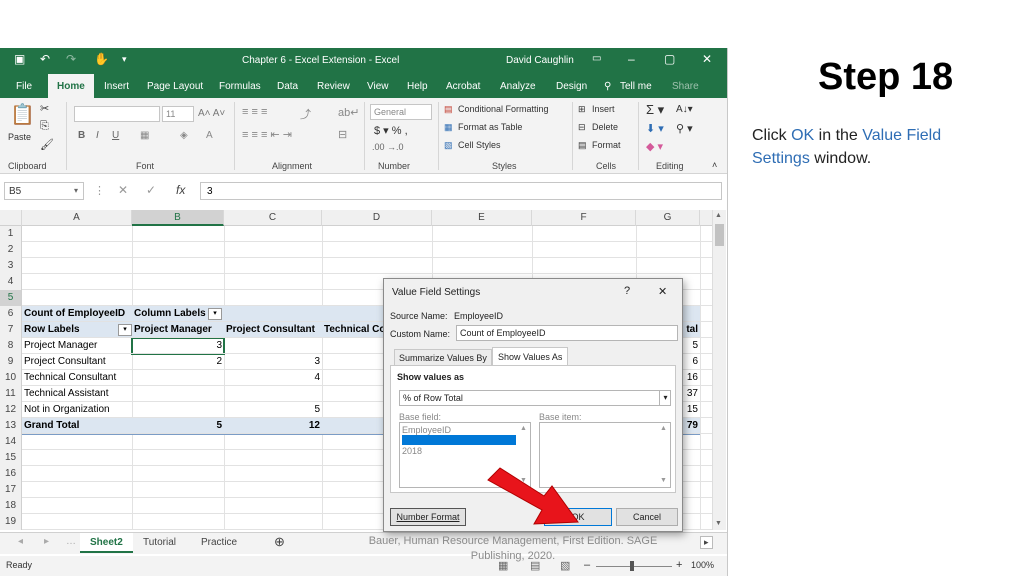 The width and height of the screenshot is (1024, 576). What do you see at coordinates (101, 59) in the screenshot?
I see `touch-mode-icon: ✋` at bounding box center [101, 59].